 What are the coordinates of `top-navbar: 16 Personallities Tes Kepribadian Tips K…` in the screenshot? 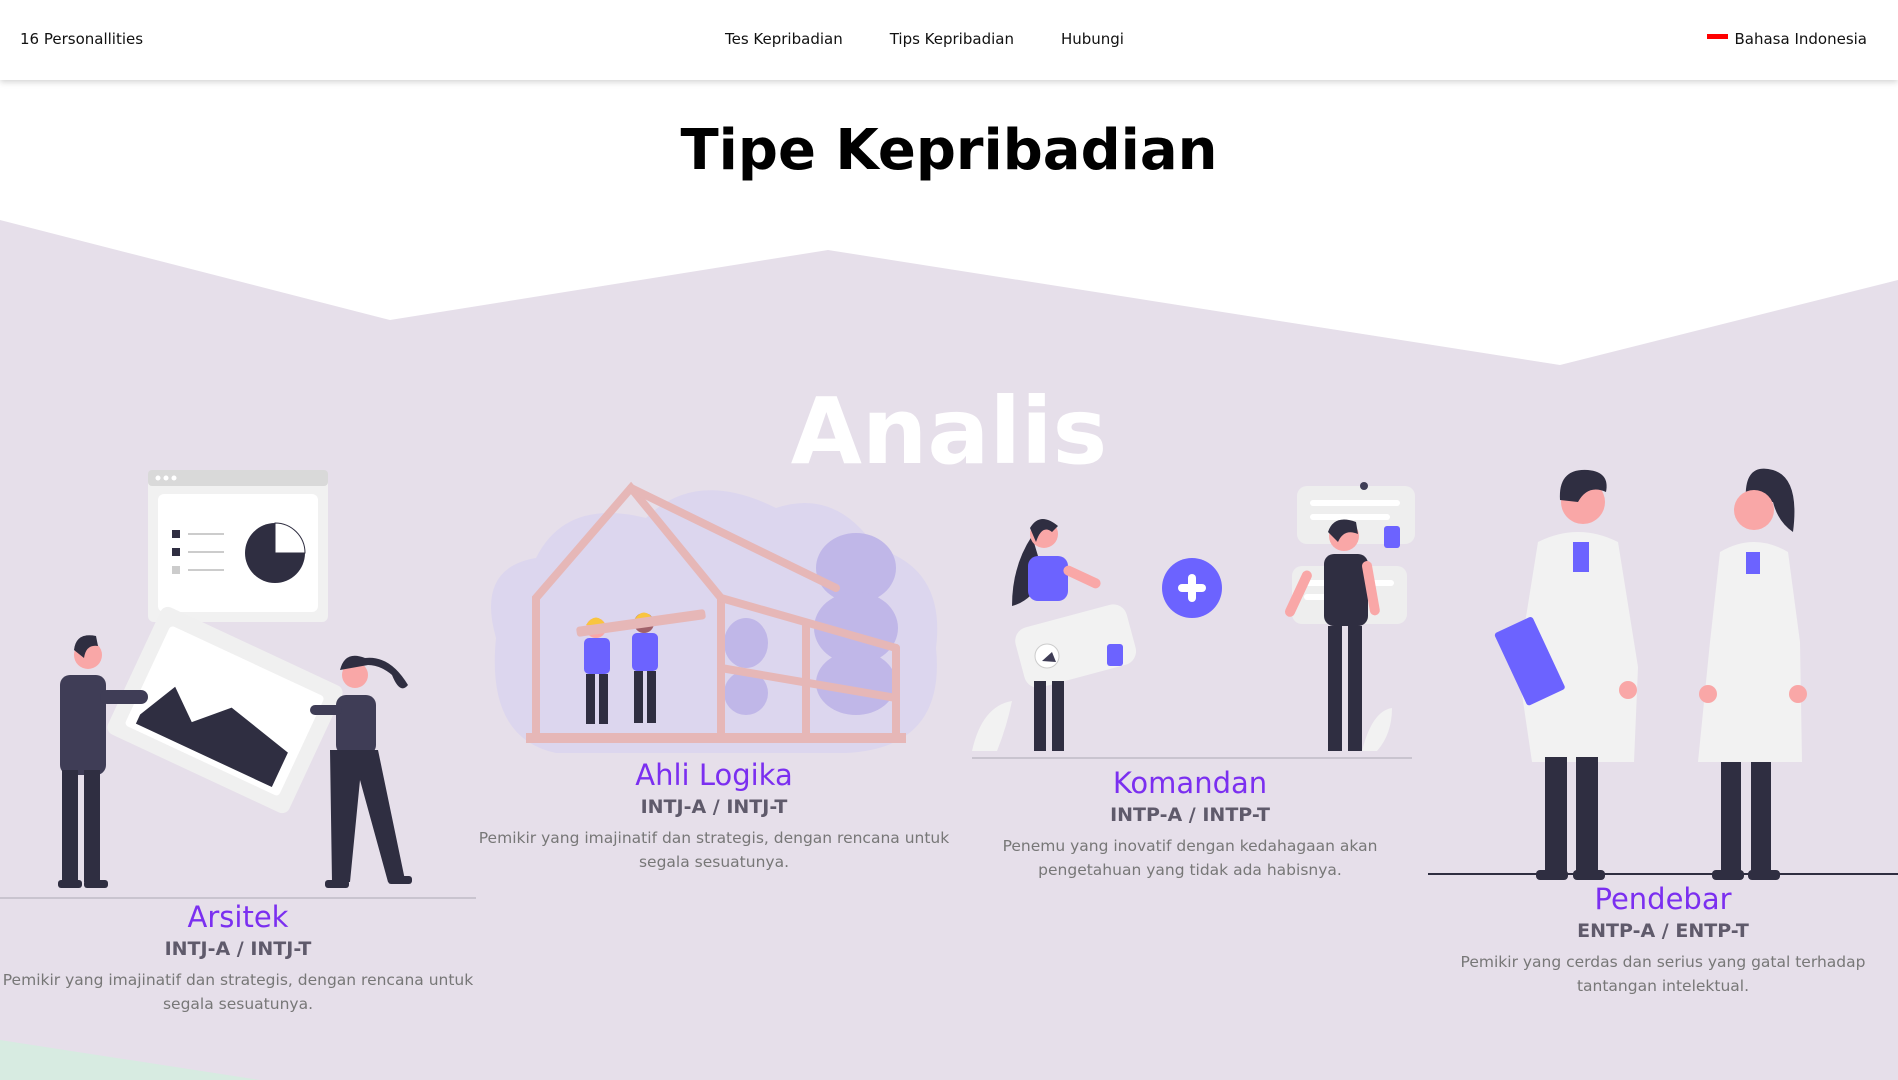 It's located at (949, 40).